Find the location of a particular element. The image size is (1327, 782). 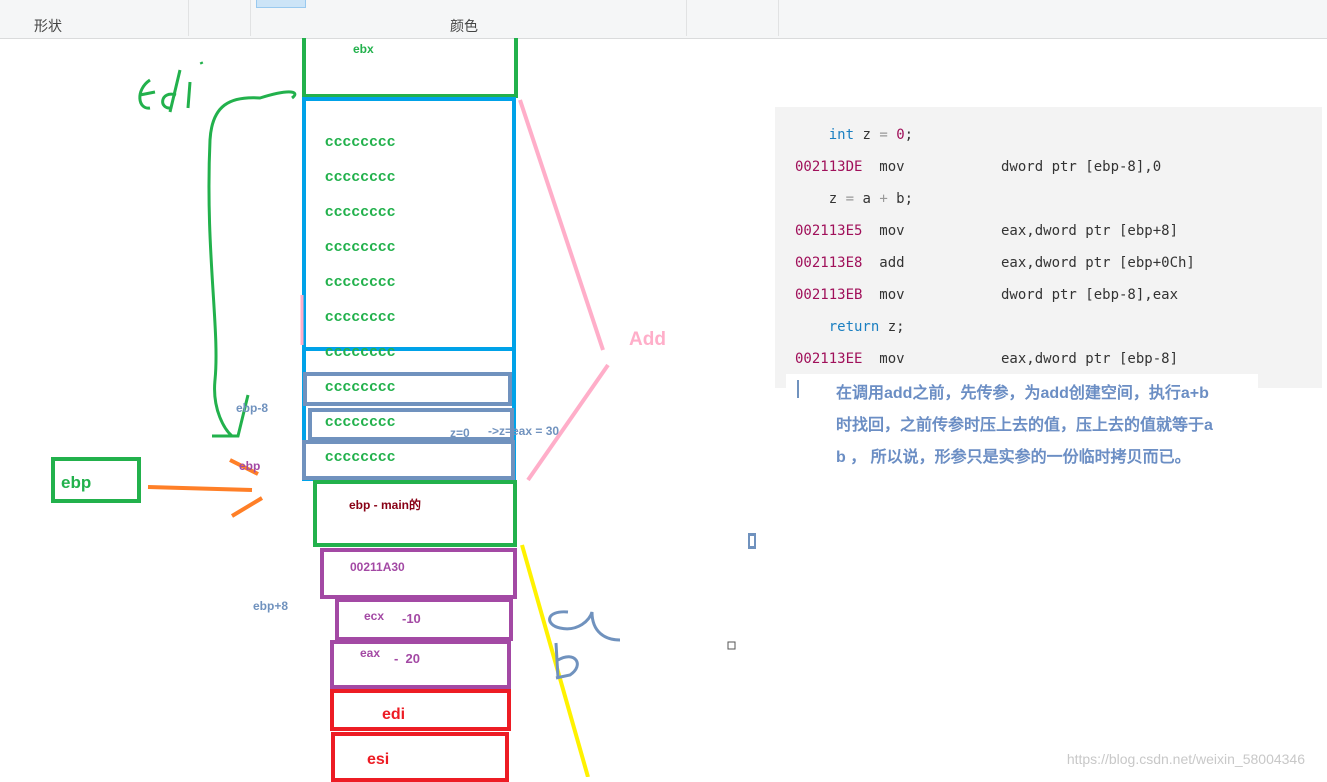

z-result-label: ->z=eax = 30 is located at coordinates (524, 431).